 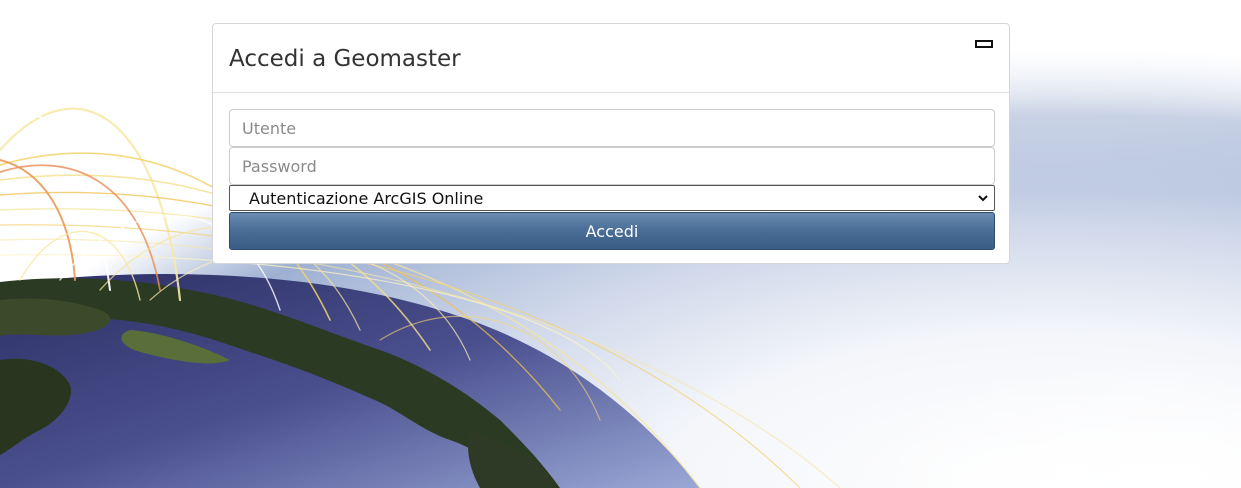 What do you see at coordinates (612, 231) in the screenshot?
I see `login-submit-button: Accedi` at bounding box center [612, 231].